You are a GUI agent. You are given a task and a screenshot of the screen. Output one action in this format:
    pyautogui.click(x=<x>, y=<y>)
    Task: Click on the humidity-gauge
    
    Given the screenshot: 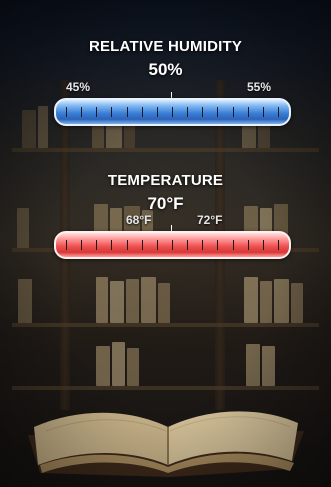 What is the action you would take?
    pyautogui.click(x=172, y=112)
    